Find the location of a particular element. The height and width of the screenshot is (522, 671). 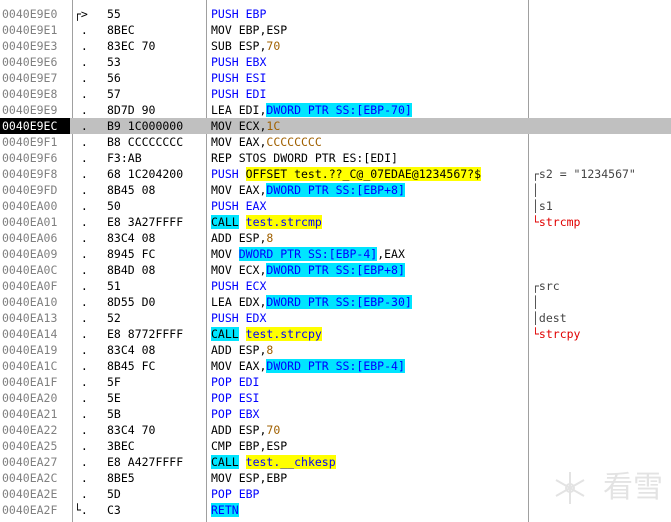

call-target: test.strcpy is located at coordinates (283, 334).